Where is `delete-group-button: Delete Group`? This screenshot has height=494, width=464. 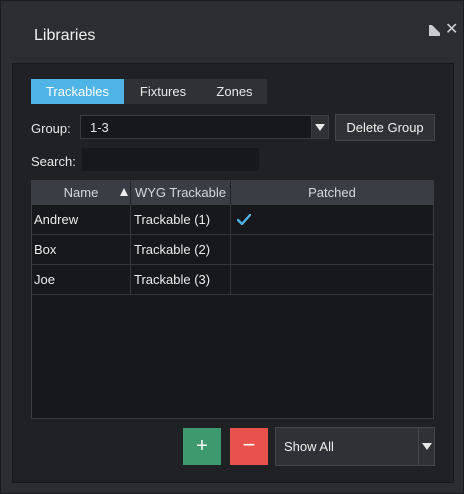
delete-group-button: Delete Group is located at coordinates (385, 127).